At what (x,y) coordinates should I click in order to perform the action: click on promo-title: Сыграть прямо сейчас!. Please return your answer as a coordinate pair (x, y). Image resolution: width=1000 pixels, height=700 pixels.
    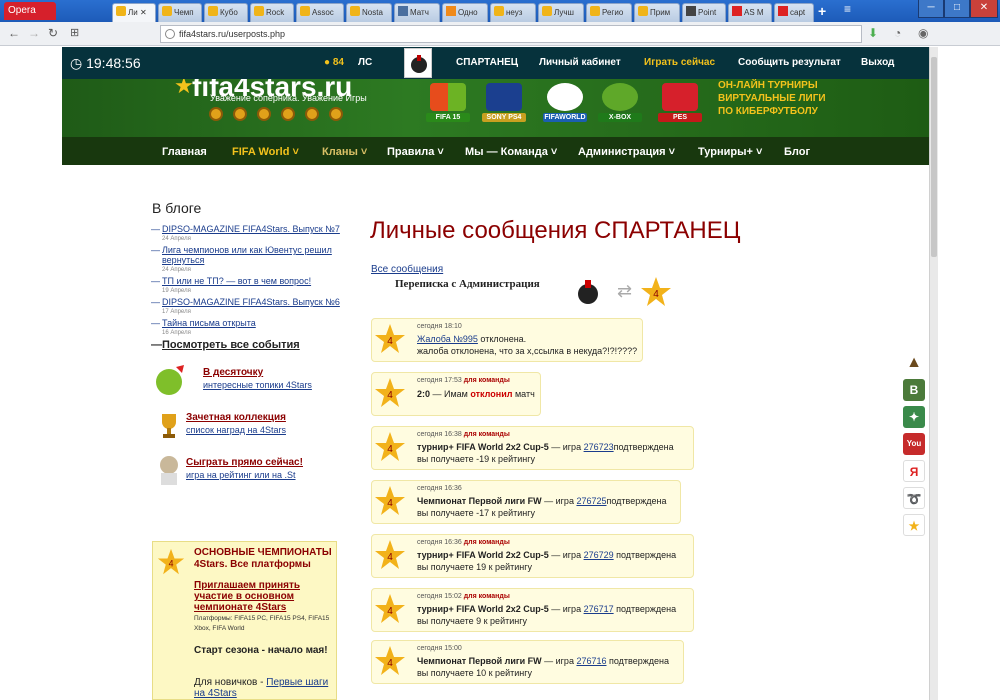
    Looking at the image, I should click on (244, 462).